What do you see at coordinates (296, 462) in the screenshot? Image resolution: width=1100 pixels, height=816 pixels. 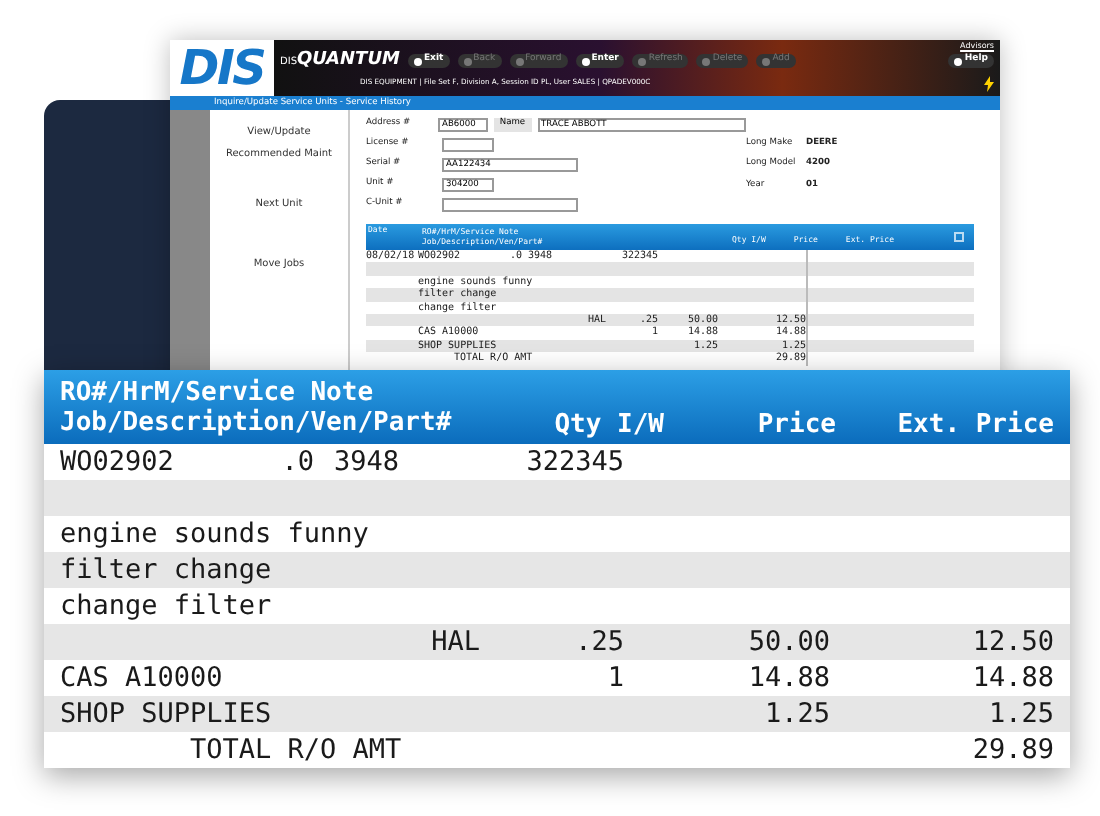 I see `code-cell-text: .0` at bounding box center [296, 462].